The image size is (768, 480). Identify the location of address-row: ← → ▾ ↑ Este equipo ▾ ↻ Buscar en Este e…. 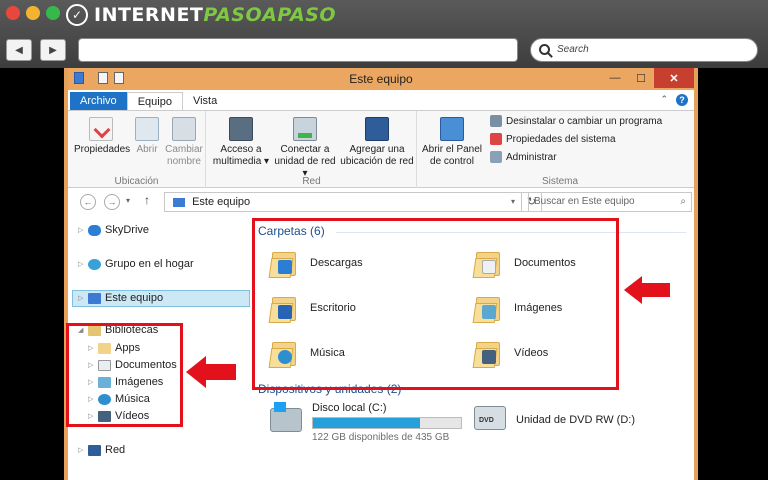
(381, 202).